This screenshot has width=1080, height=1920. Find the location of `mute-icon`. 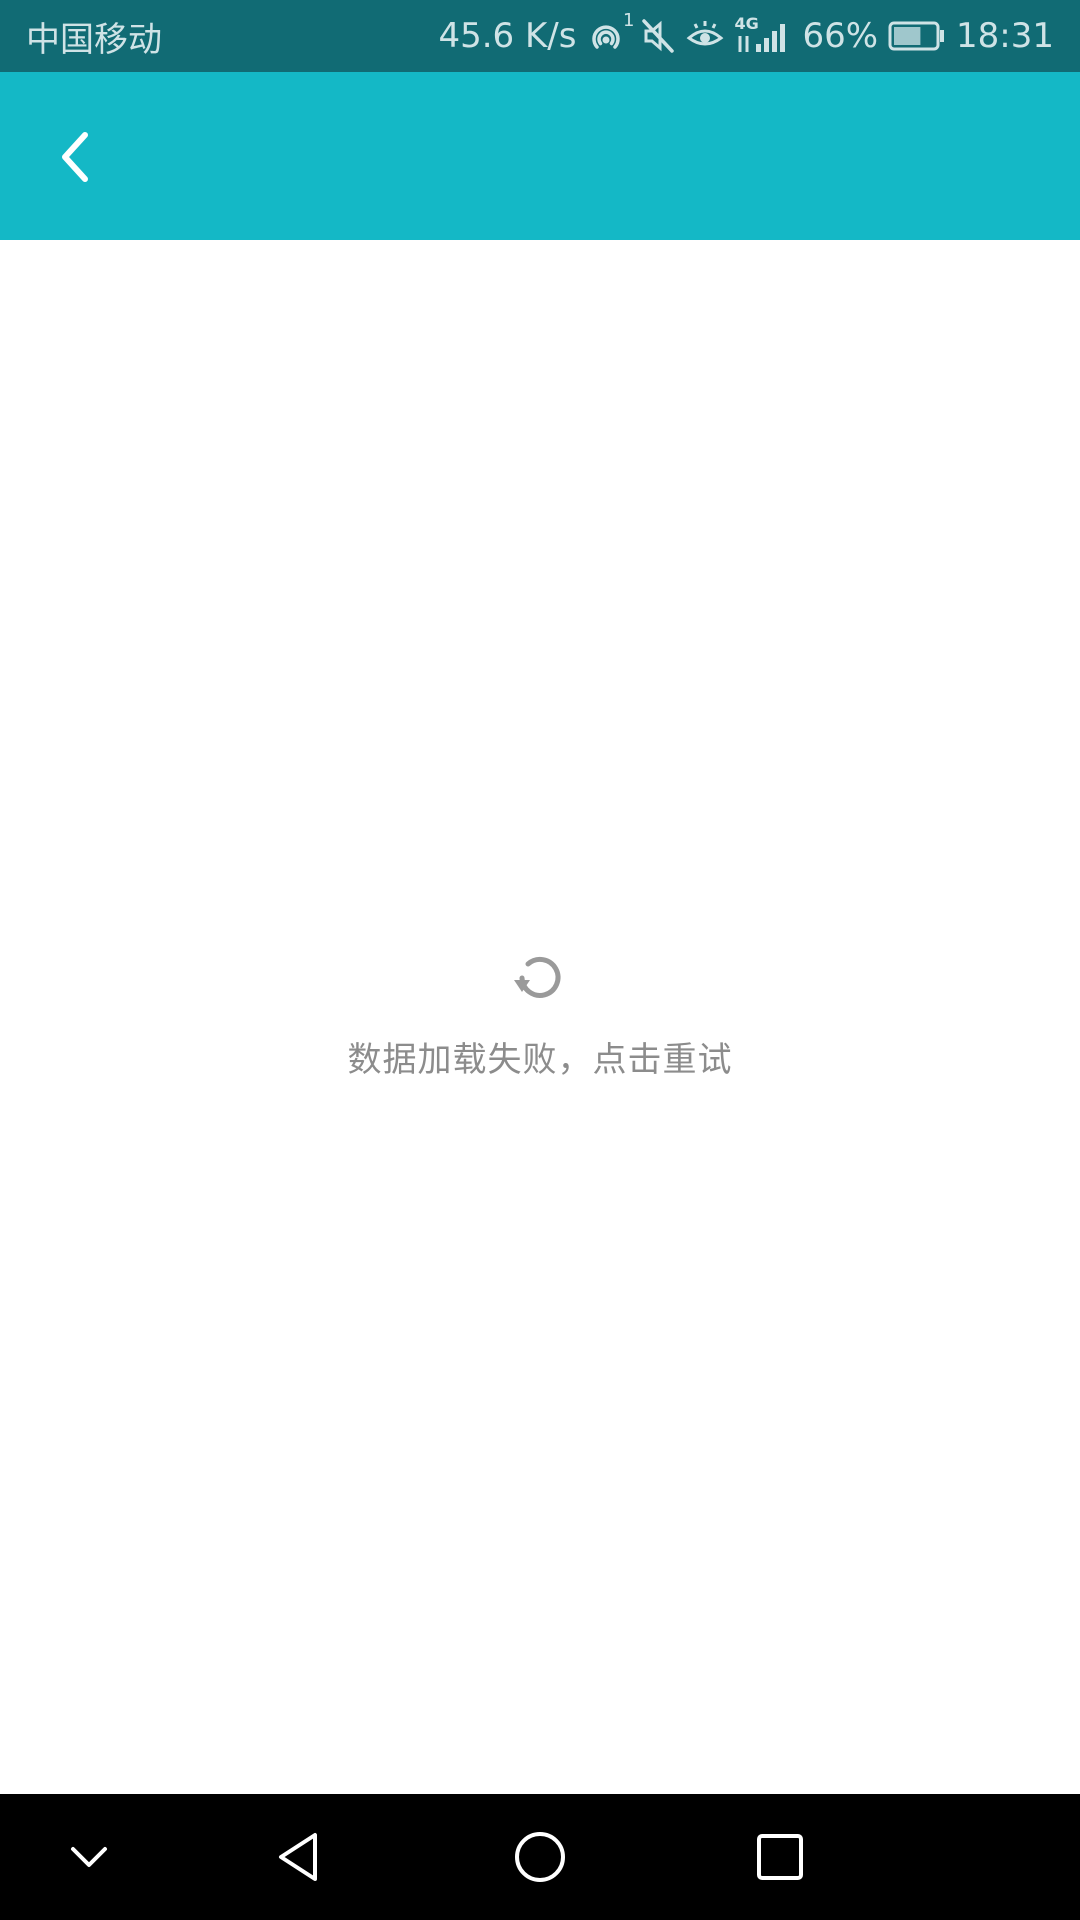

mute-icon is located at coordinates (658, 36).